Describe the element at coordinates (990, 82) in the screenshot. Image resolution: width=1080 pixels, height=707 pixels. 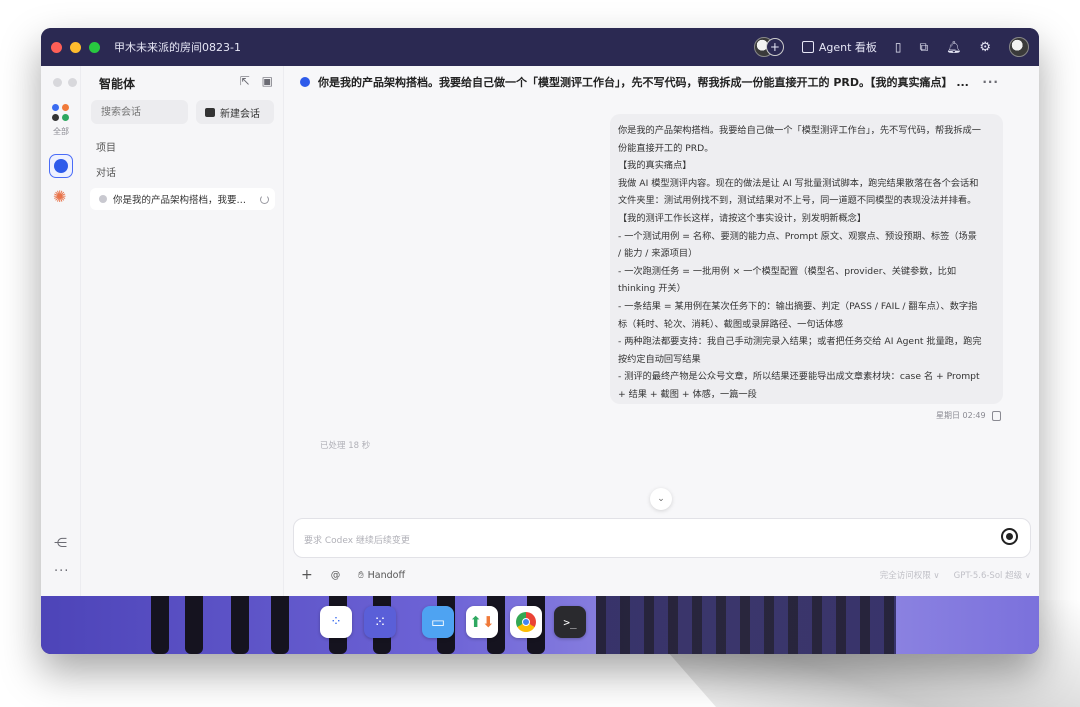
I see `thread-more-icon: ···` at that location.